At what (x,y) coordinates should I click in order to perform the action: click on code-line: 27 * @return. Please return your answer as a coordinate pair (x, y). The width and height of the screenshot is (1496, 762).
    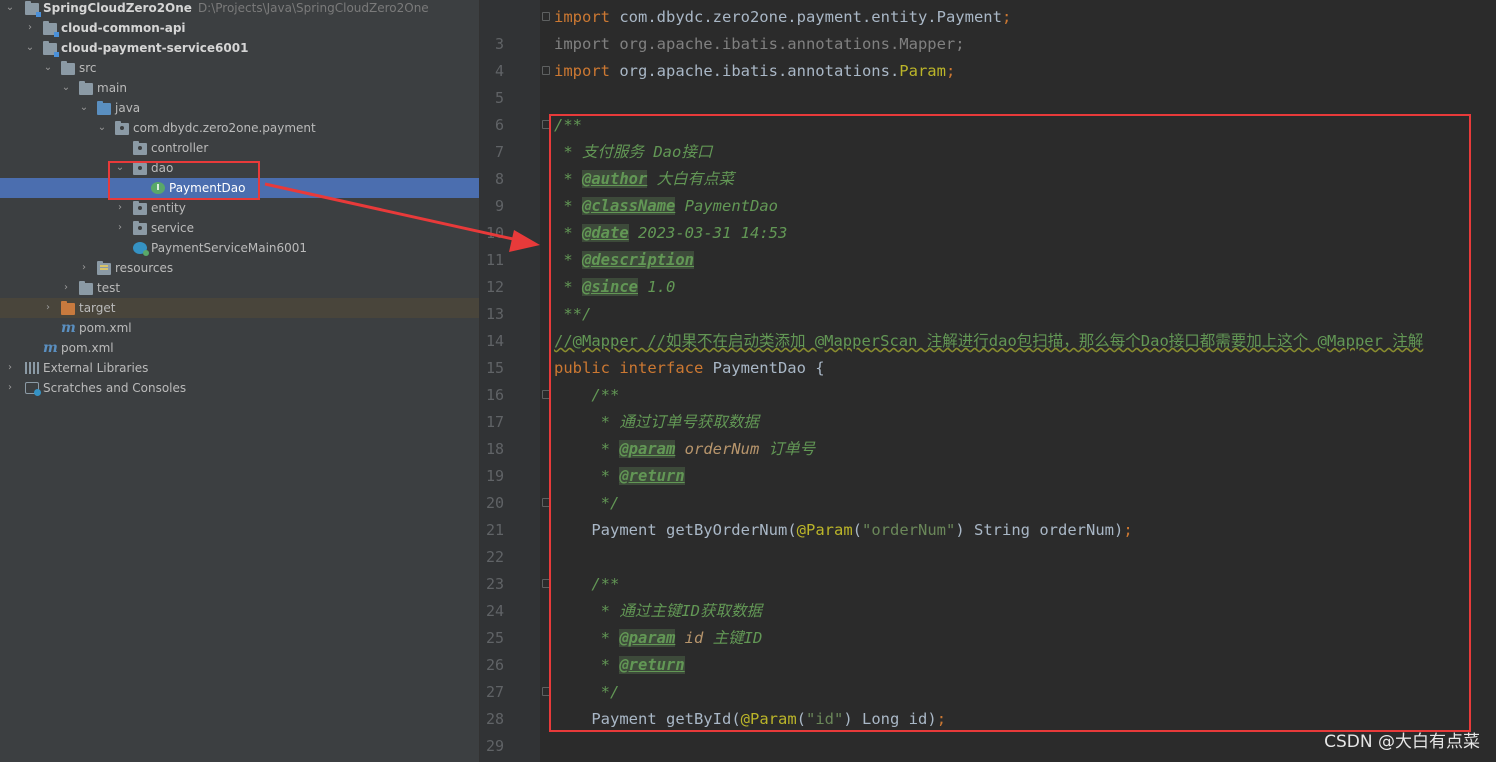
    Looking at the image, I should click on (988, 676).